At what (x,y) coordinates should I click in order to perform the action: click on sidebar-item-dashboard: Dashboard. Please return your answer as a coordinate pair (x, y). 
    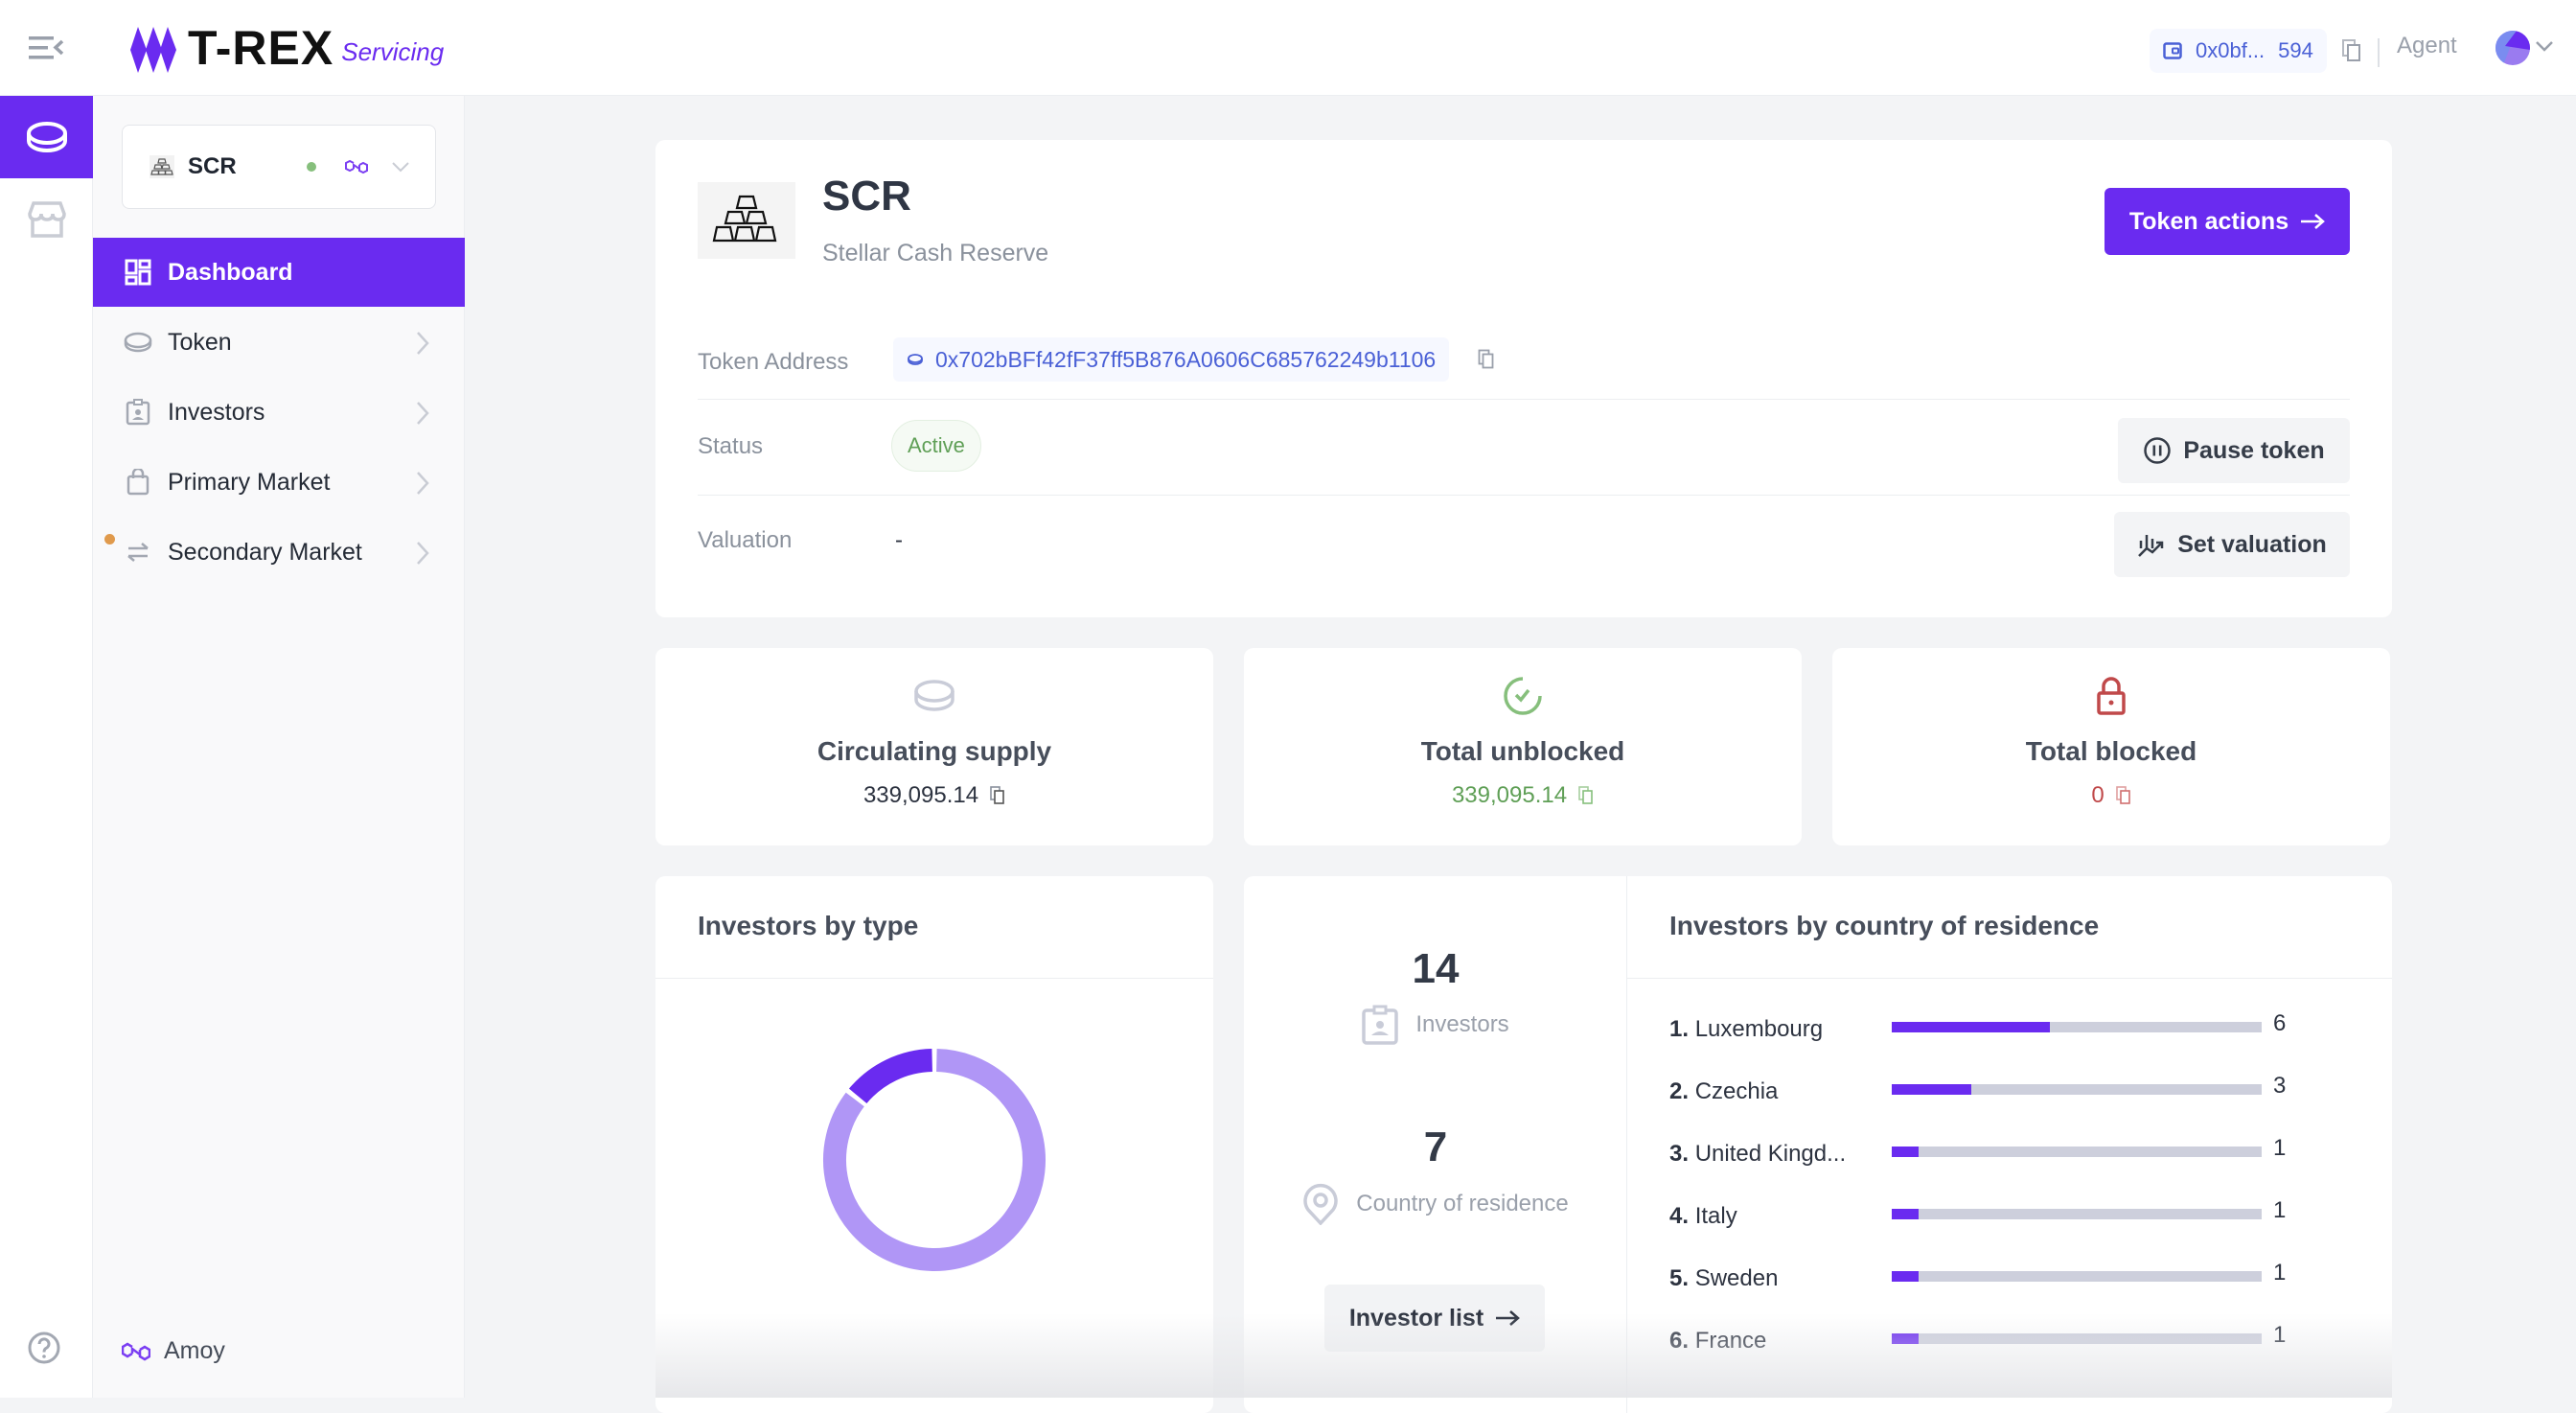
    Looking at the image, I should click on (279, 273).